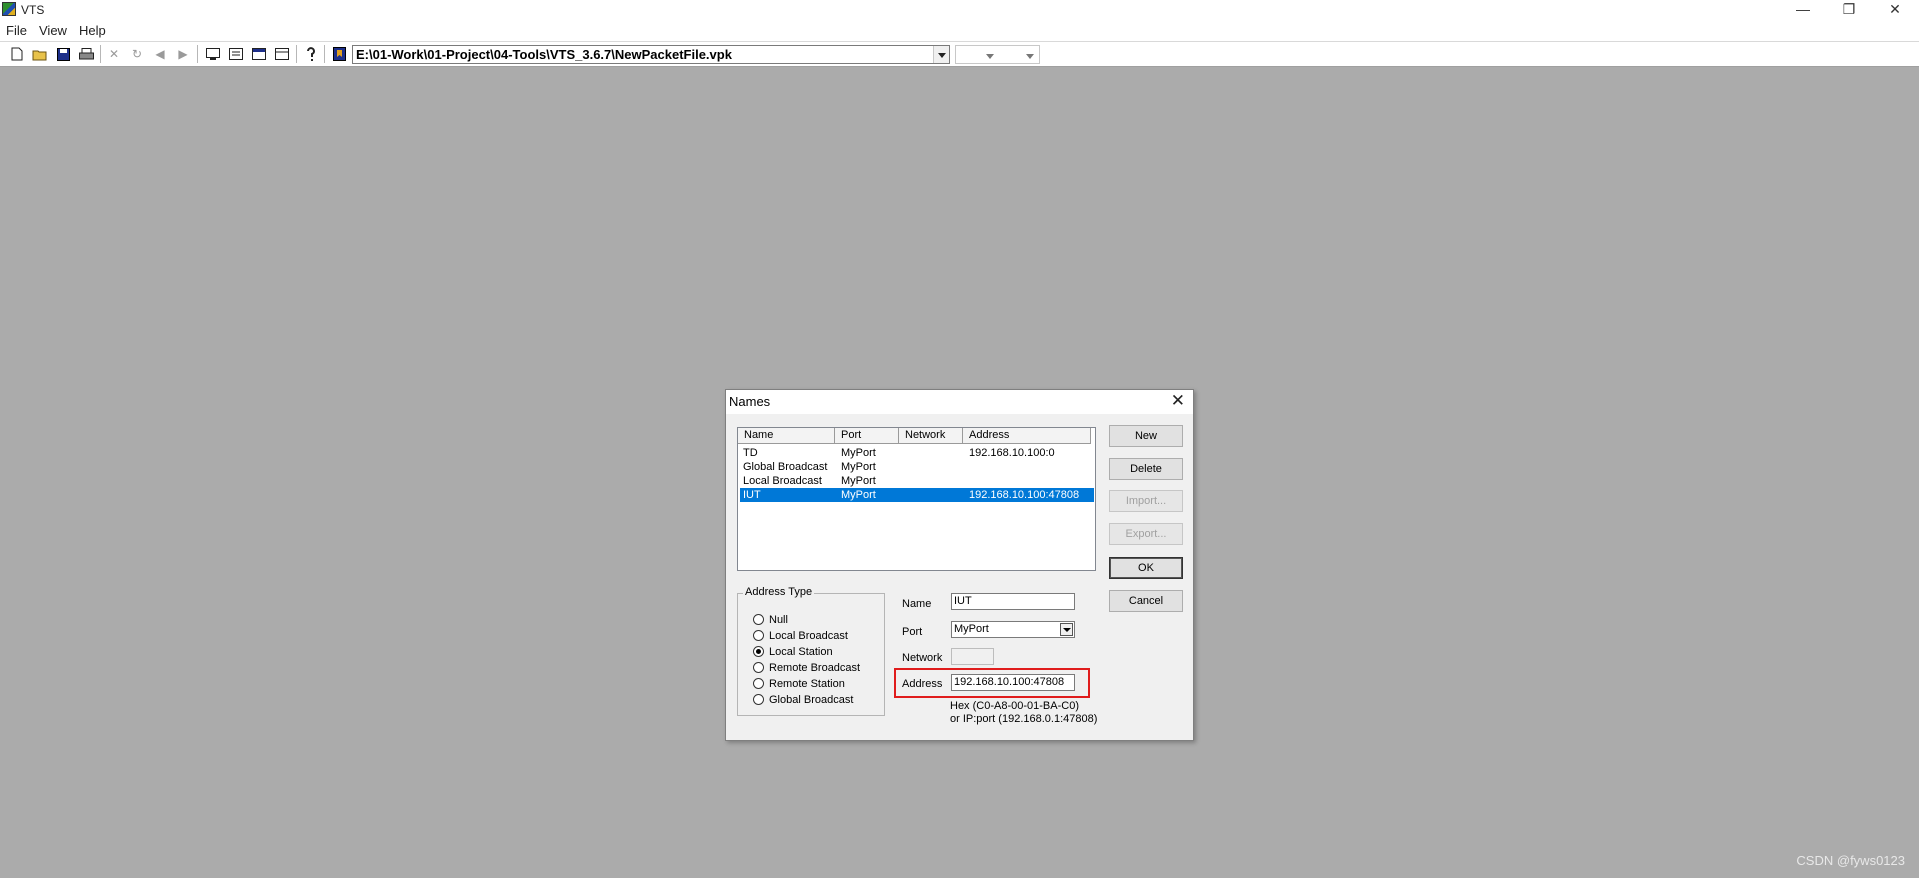 The height and width of the screenshot is (878, 1919). Describe the element at coordinates (959, 30) in the screenshot. I see `menu-bar: File View Help` at that location.